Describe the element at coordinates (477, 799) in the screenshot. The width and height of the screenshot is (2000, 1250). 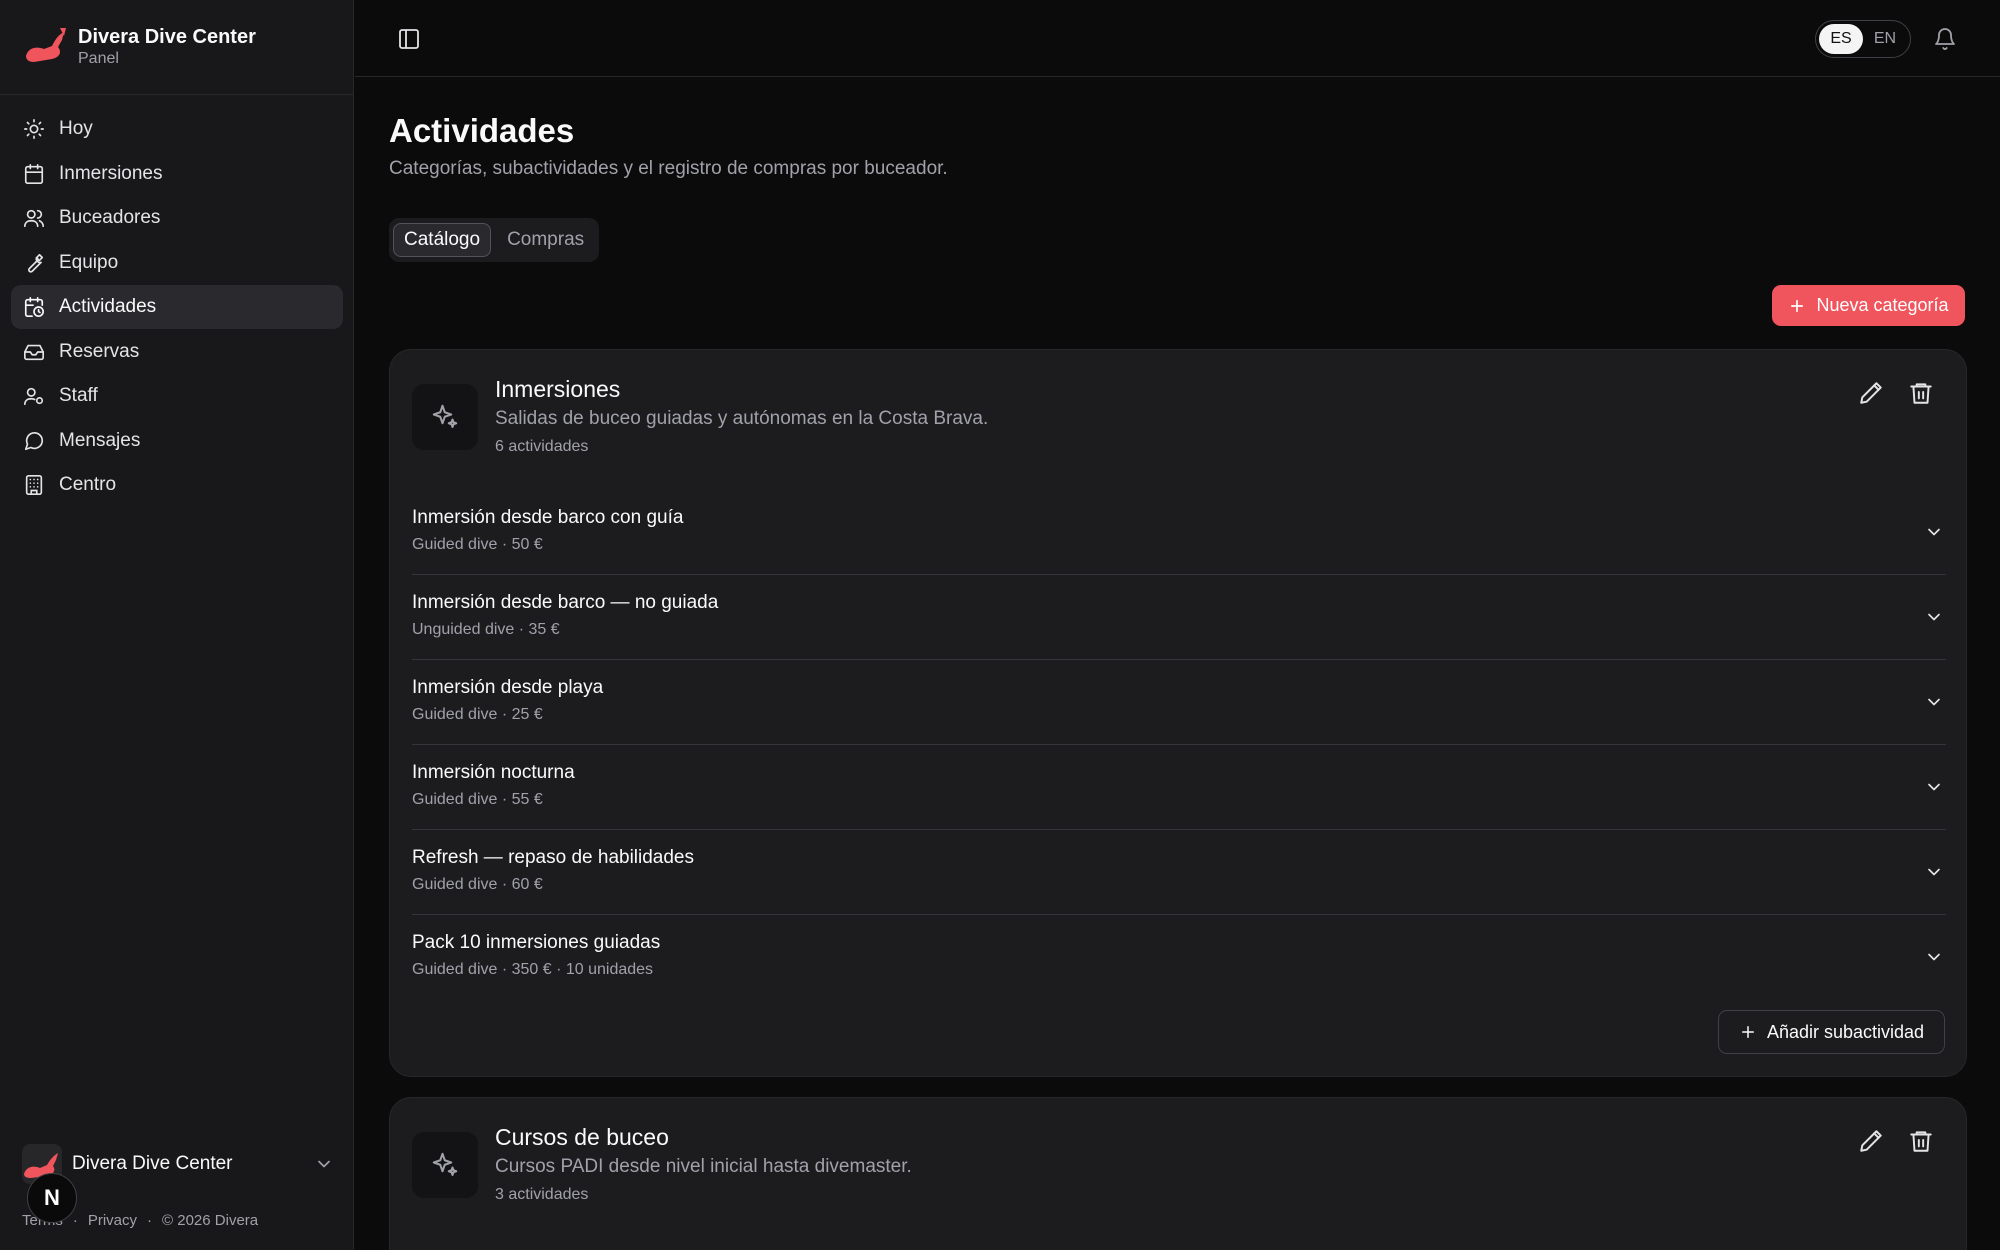
I see `subactivity-meta: Guided dive · 55 €` at that location.